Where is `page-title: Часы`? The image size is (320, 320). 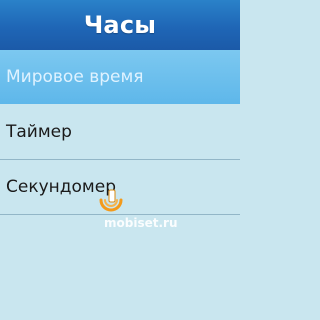
page-title: Часы is located at coordinates (120, 25).